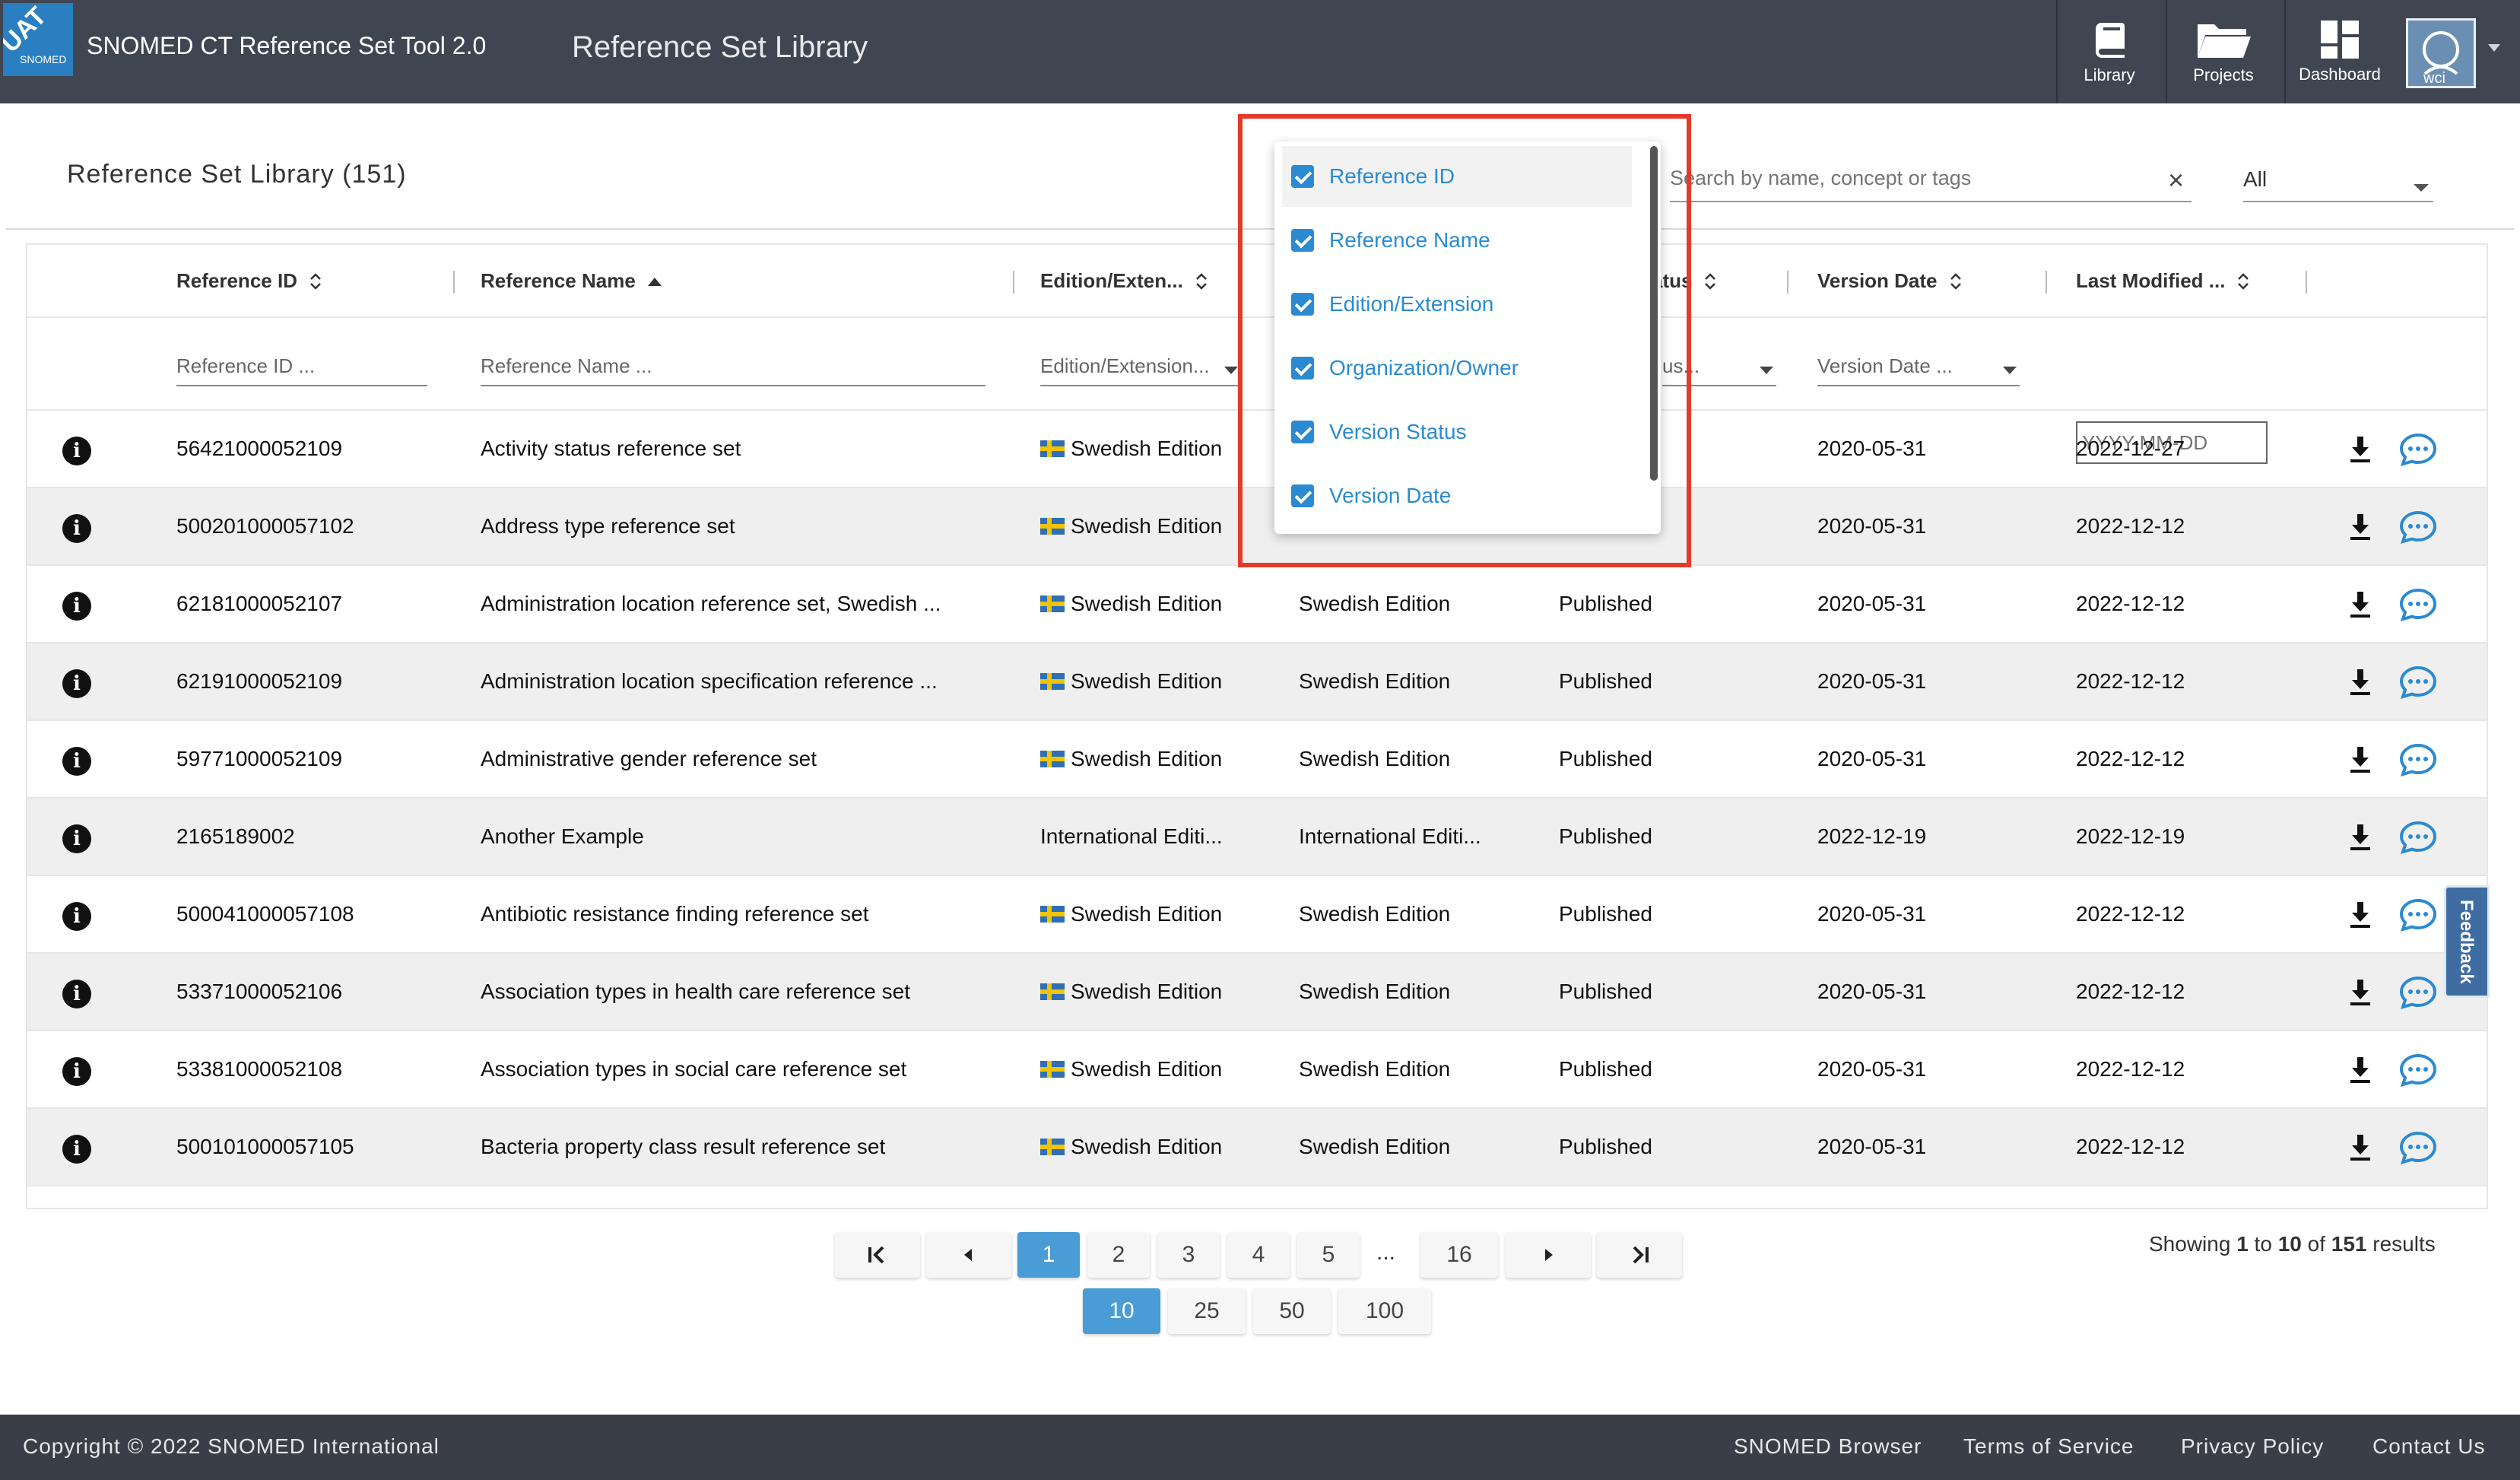  What do you see at coordinates (1872, 914) in the screenshot?
I see `cell-version-date-text: 2020-05-31` at bounding box center [1872, 914].